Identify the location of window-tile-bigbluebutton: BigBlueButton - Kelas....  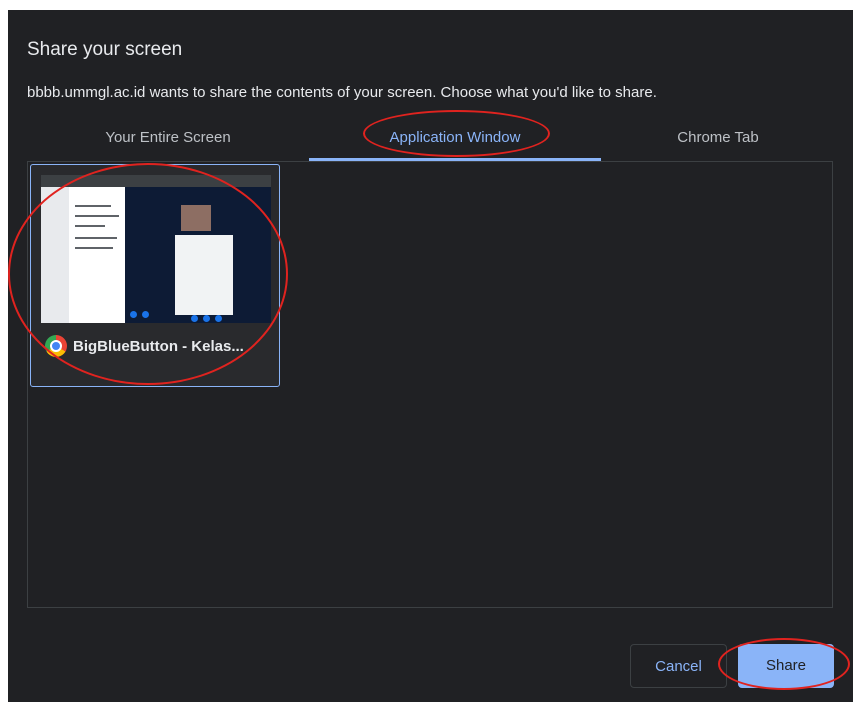
(155, 275).